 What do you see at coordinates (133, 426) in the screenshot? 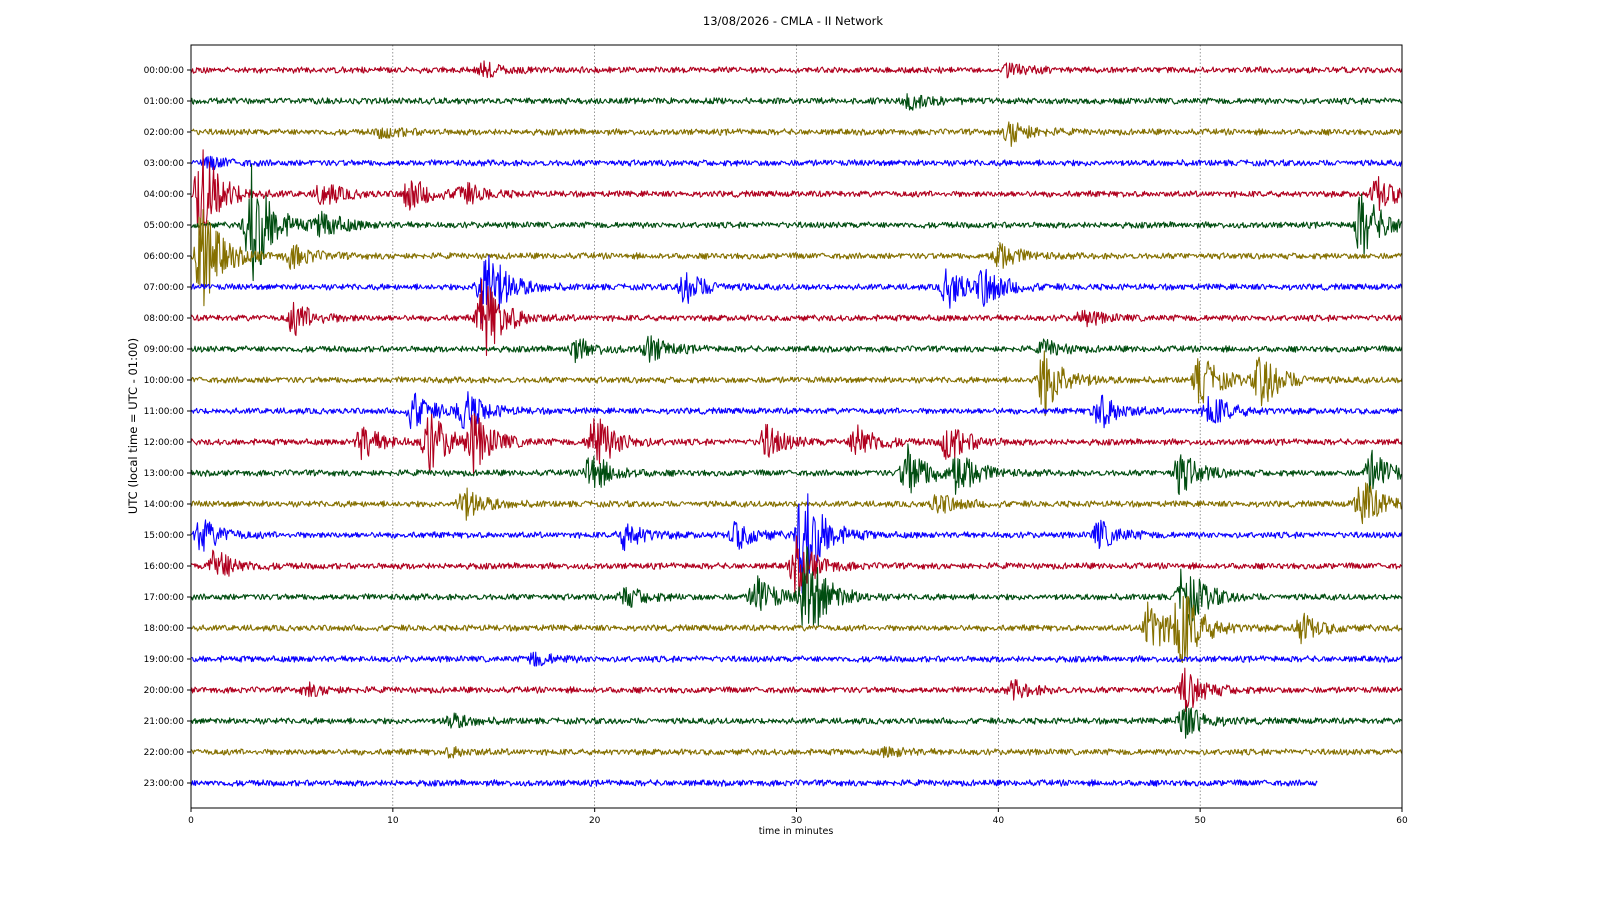
I see `y-axis-label: UTC (local time = UTC - 01:00)` at bounding box center [133, 426].